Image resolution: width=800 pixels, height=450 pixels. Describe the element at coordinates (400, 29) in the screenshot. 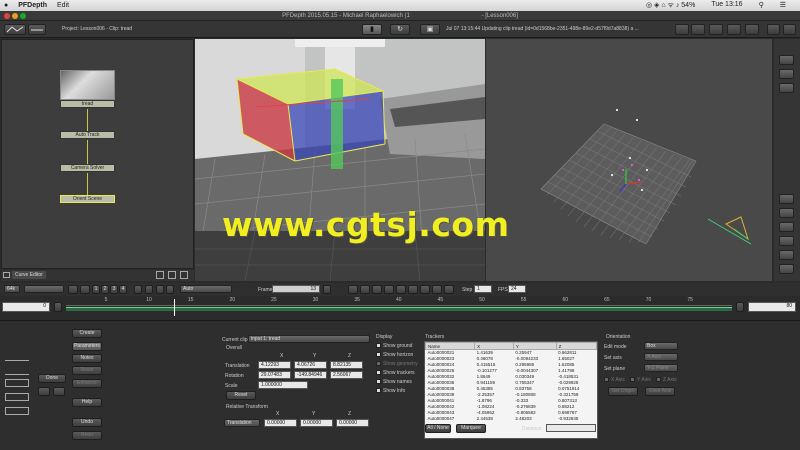

I see `sync-view-button: ↻` at that location.